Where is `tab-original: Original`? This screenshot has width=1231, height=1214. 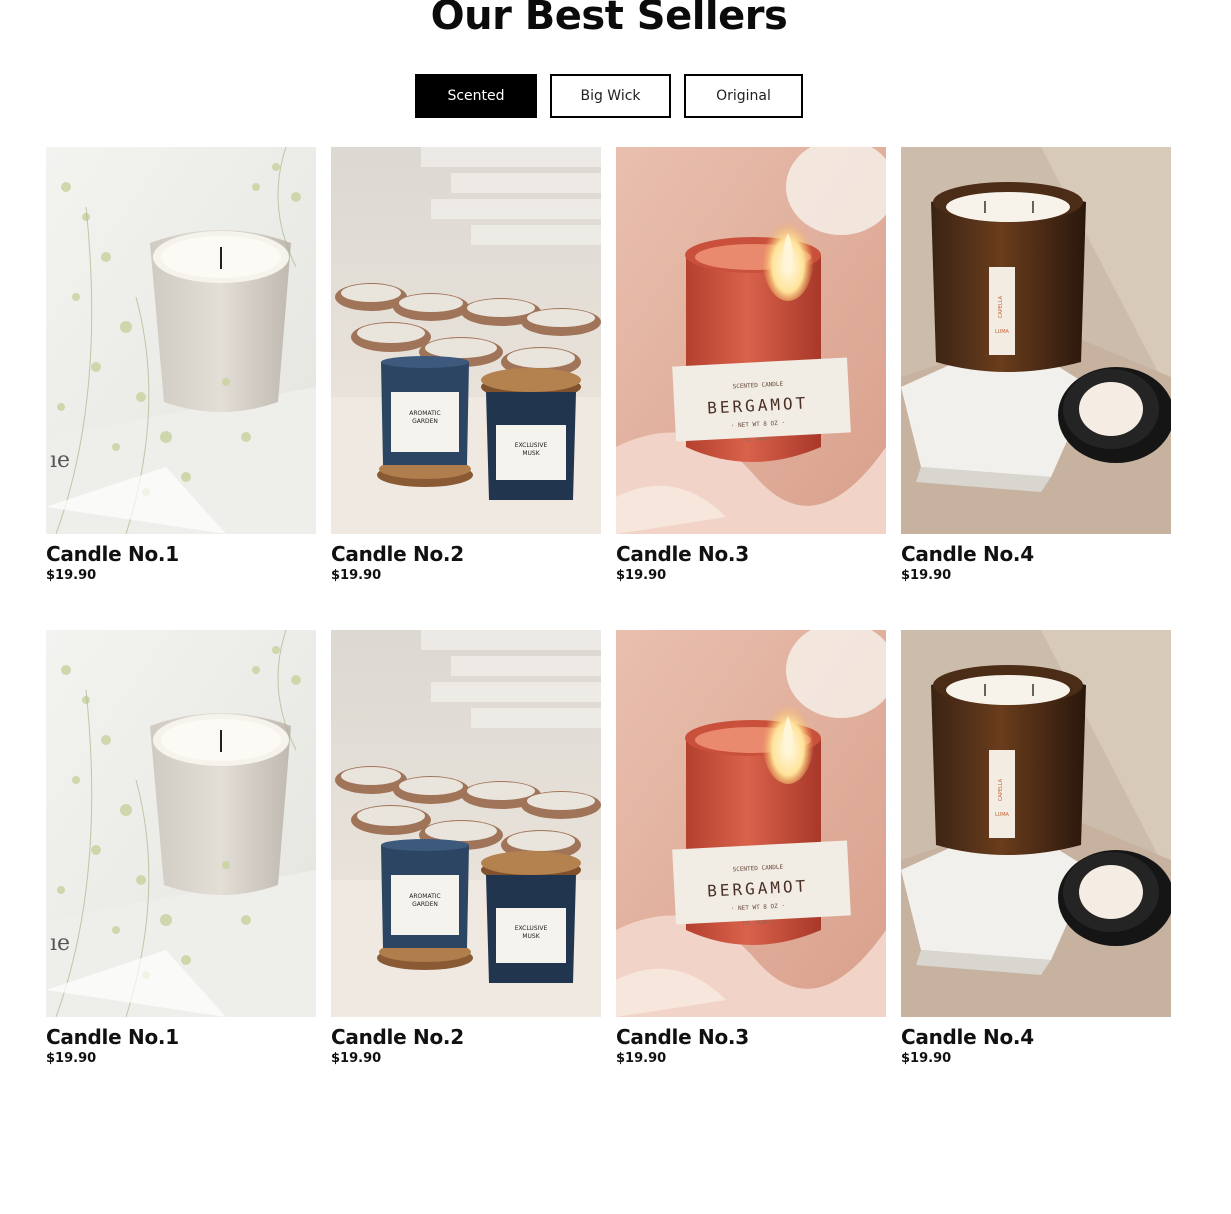
tab-original: Original is located at coordinates (743, 96).